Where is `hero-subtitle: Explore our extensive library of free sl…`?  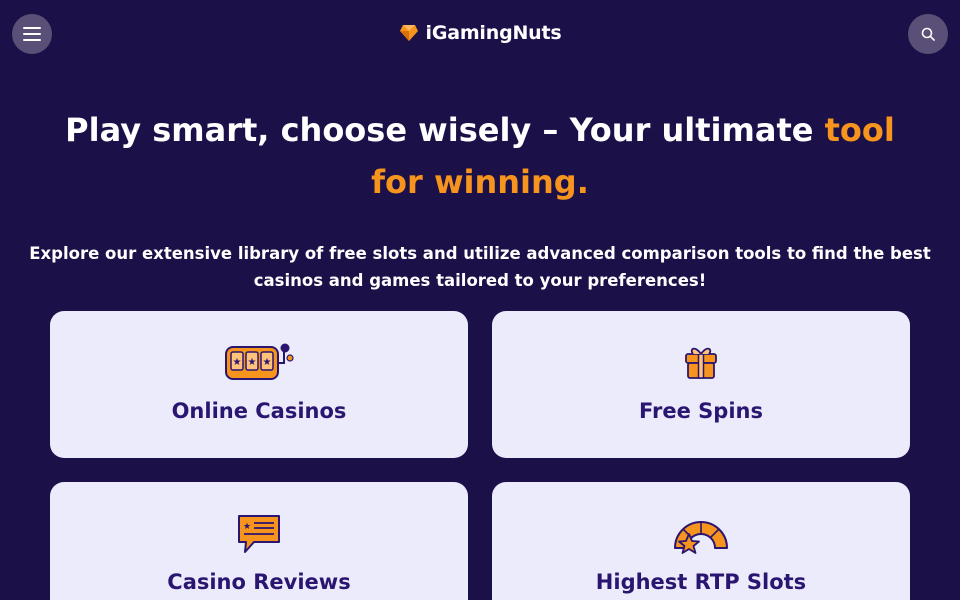 hero-subtitle: Explore our extensive library of free sl… is located at coordinates (480, 267).